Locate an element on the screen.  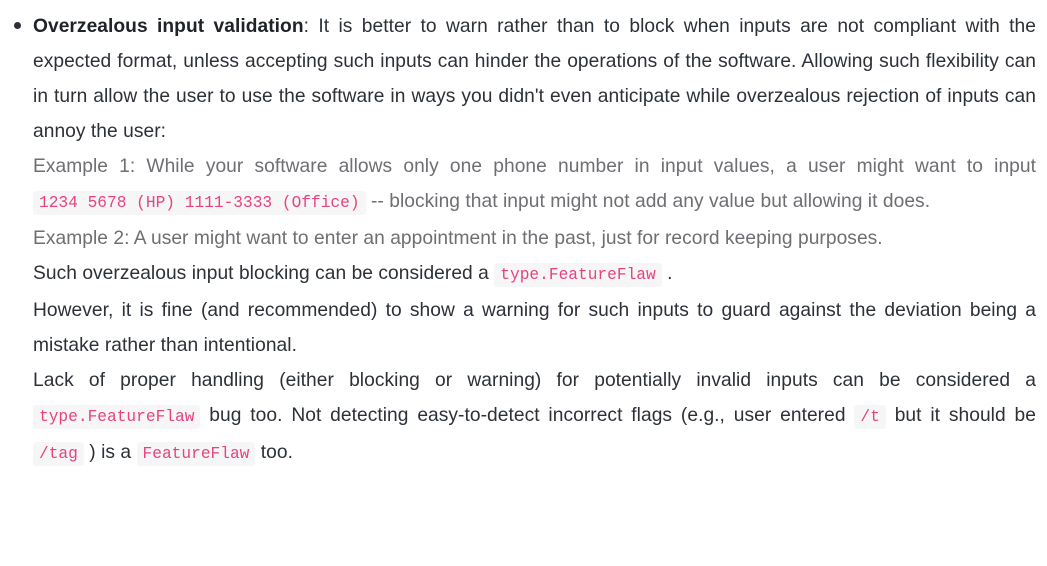
code-span-type-featureflaw-1: type.FeatureFlaw is located at coordinates (578, 275).